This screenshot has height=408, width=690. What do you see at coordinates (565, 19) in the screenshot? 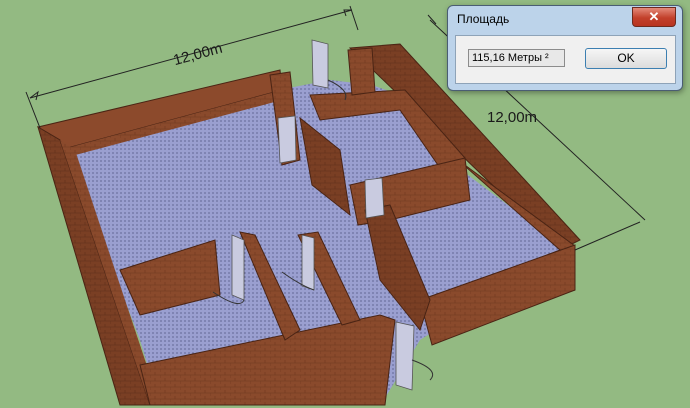
I see `dialog-titlebar: Площадь ✕` at bounding box center [565, 19].